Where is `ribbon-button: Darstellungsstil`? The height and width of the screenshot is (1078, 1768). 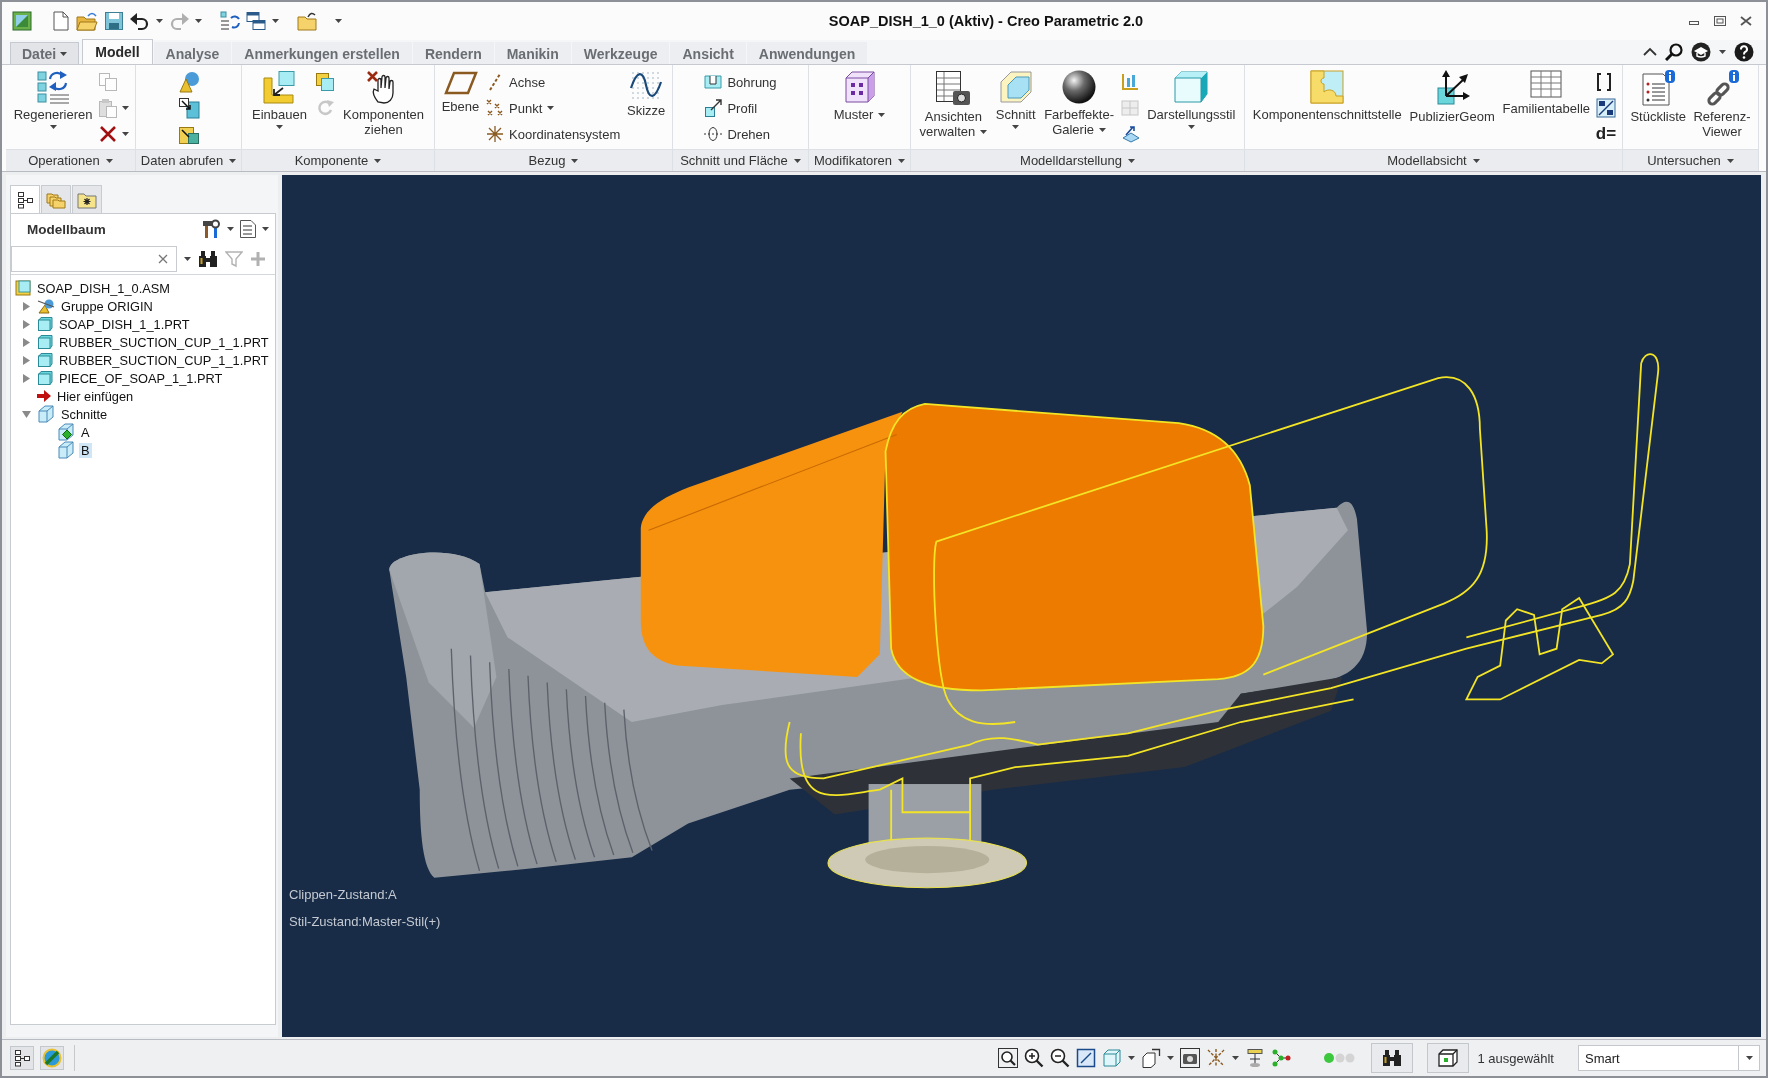
ribbon-button: Darstellungsstil is located at coordinates (1191, 99).